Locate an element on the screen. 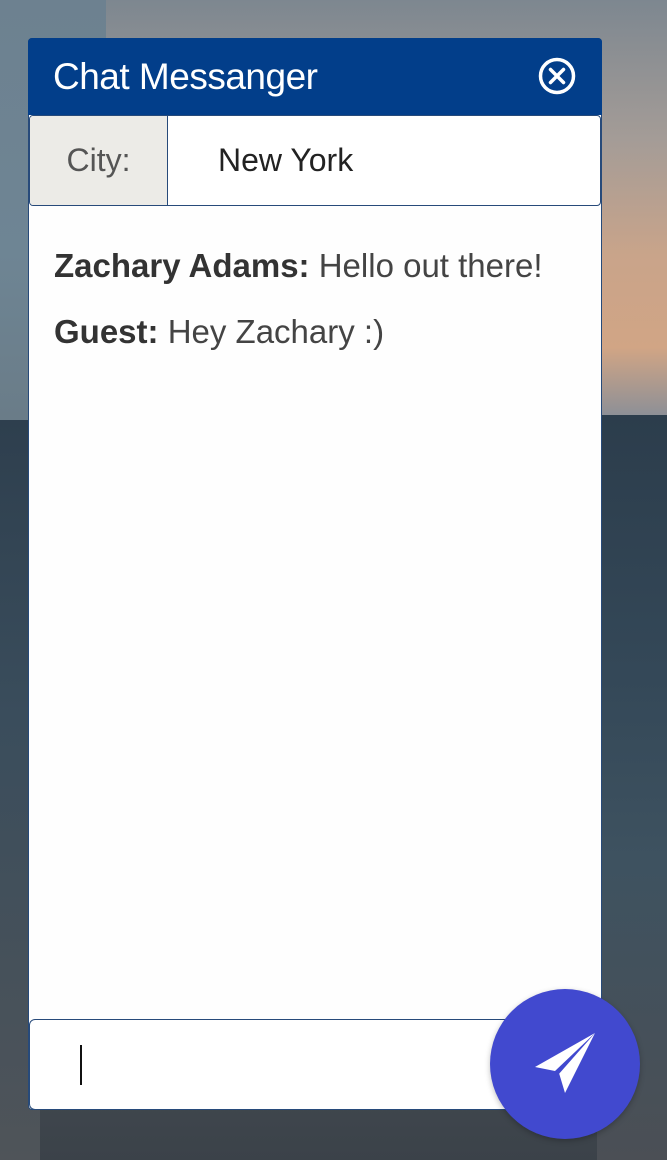 Image resolution: width=667 pixels, height=1160 pixels. message-item: Zachary Adams: Hello out there! is located at coordinates (319, 266).